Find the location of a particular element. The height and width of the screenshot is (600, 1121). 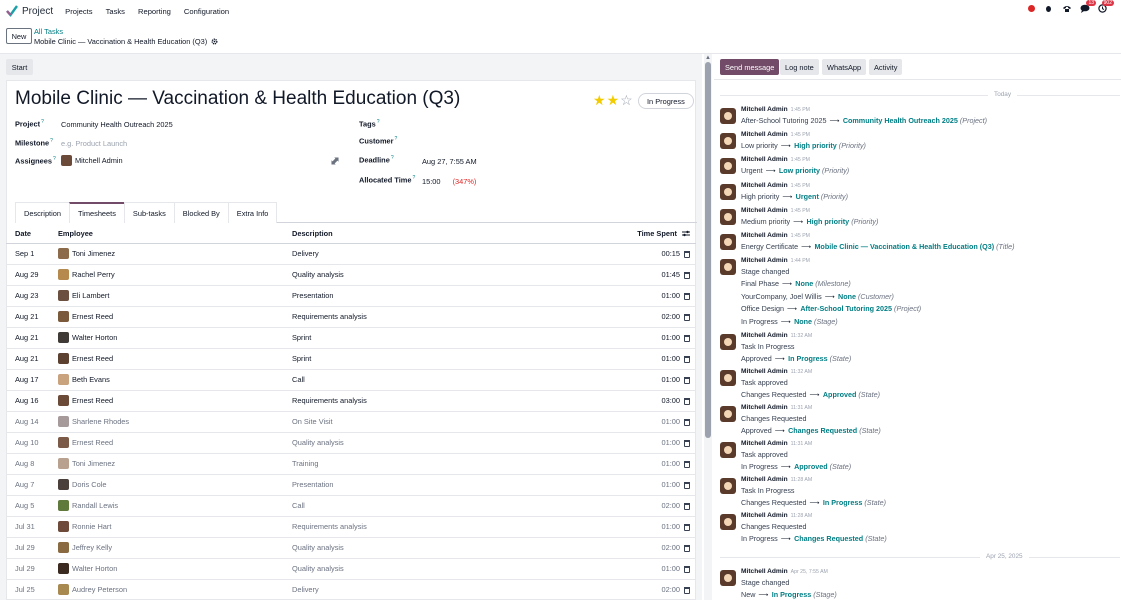

cell-description: On Site Visit is located at coordinates (457, 422).